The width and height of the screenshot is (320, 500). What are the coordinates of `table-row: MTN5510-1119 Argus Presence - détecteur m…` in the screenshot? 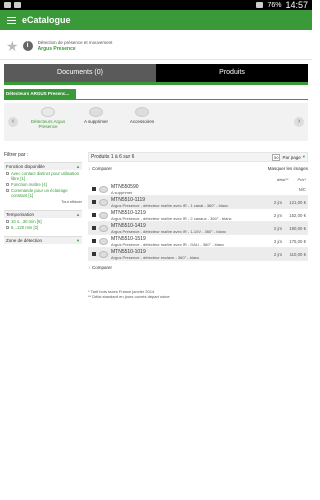 It's located at (198, 202).